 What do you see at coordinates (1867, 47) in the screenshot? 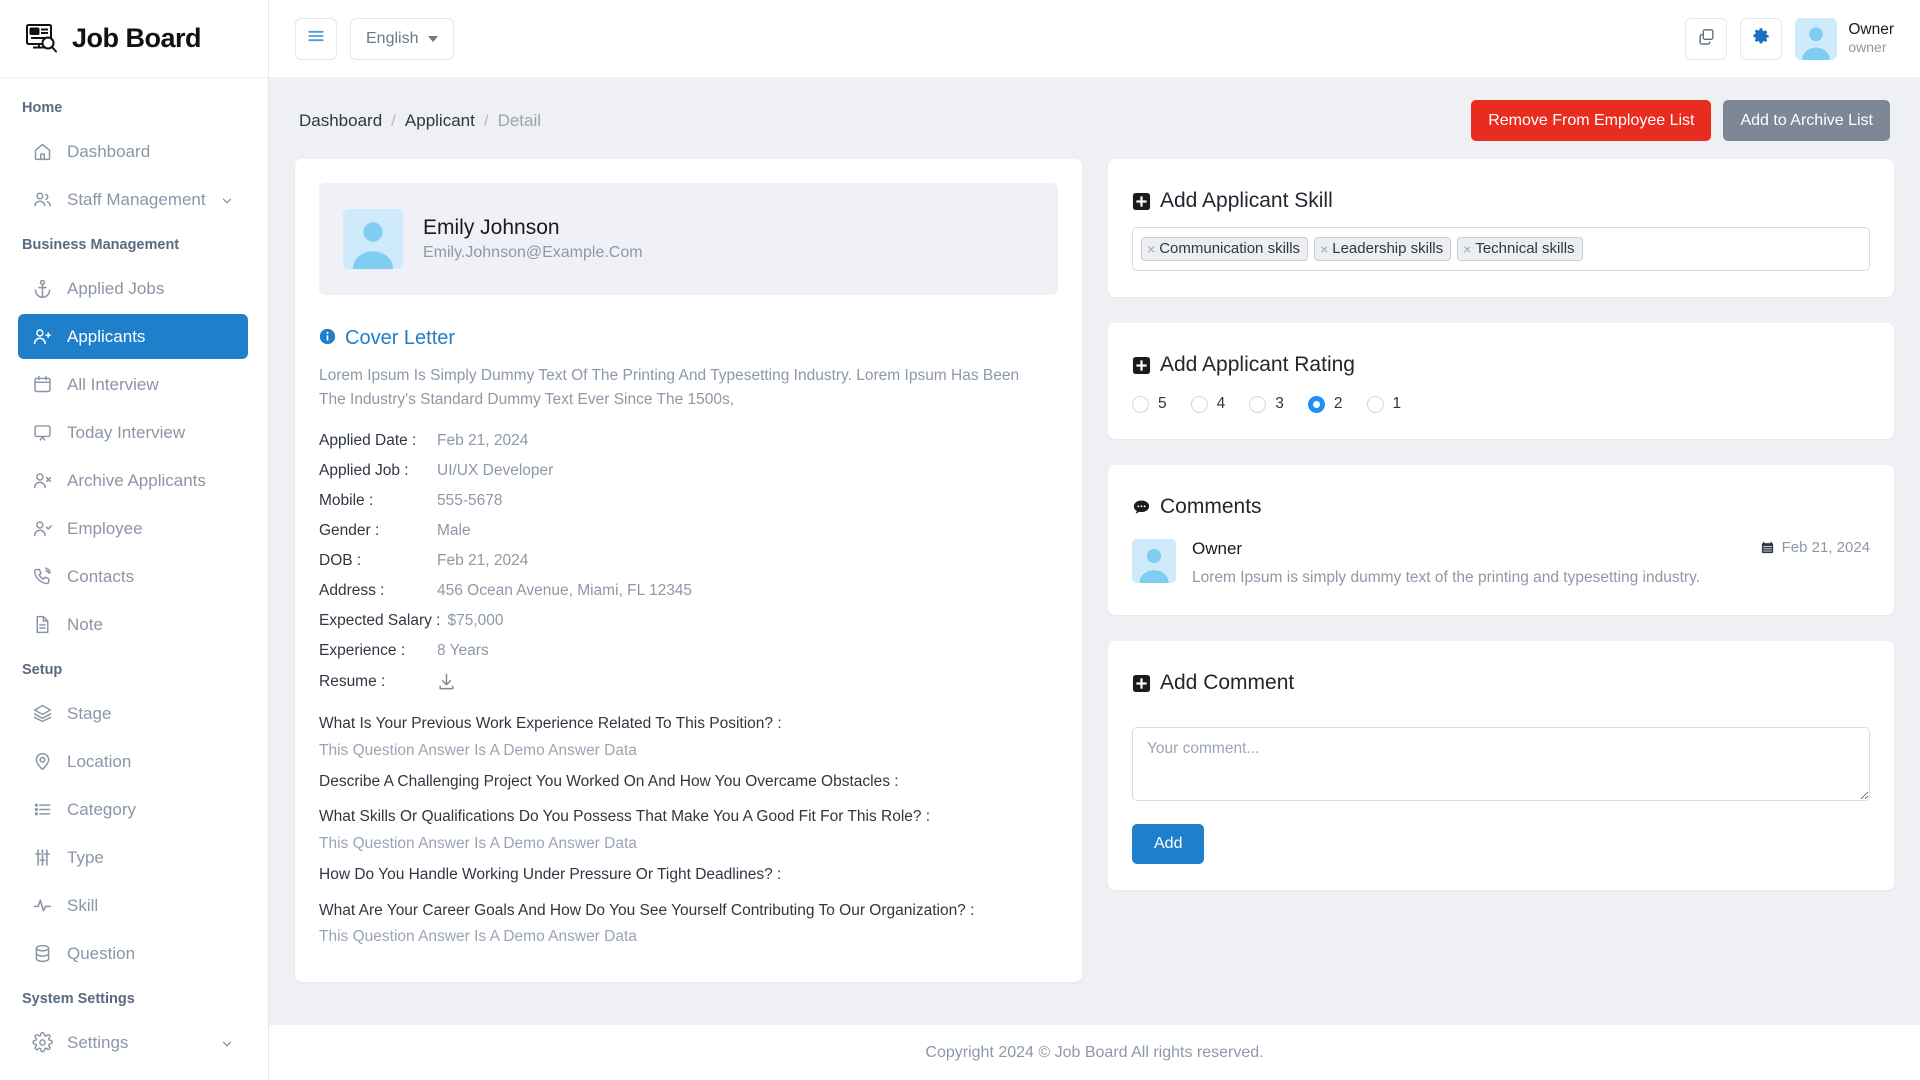
I see `user-role: owner` at bounding box center [1867, 47].